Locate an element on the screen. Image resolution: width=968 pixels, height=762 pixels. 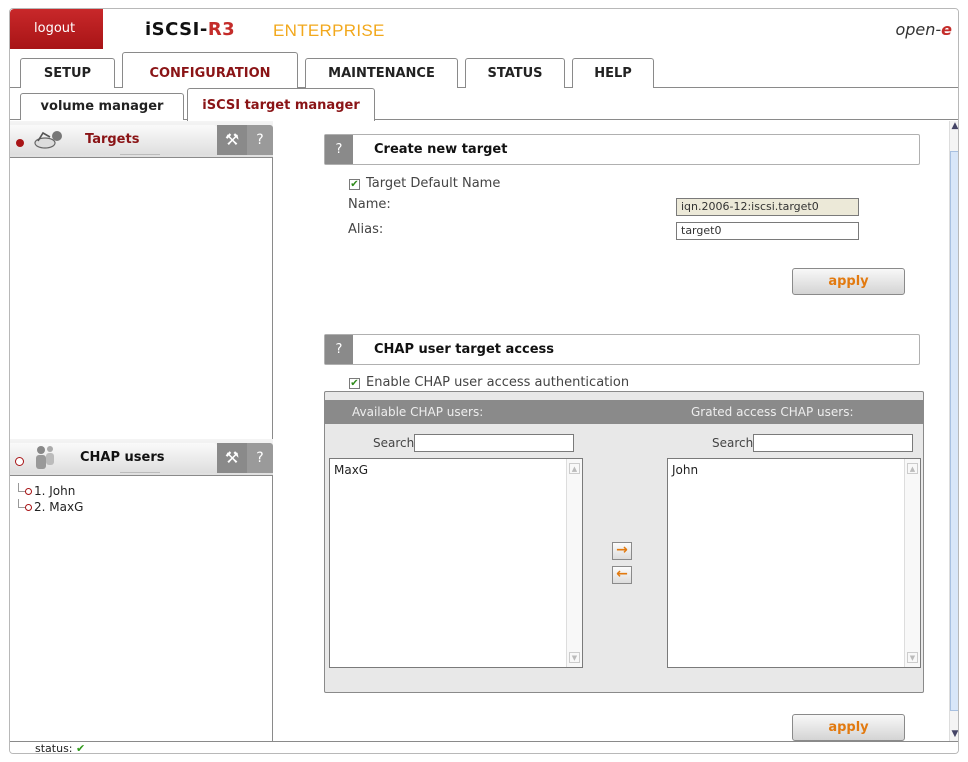
chap-users-title: CHAP users is located at coordinates (122, 457).